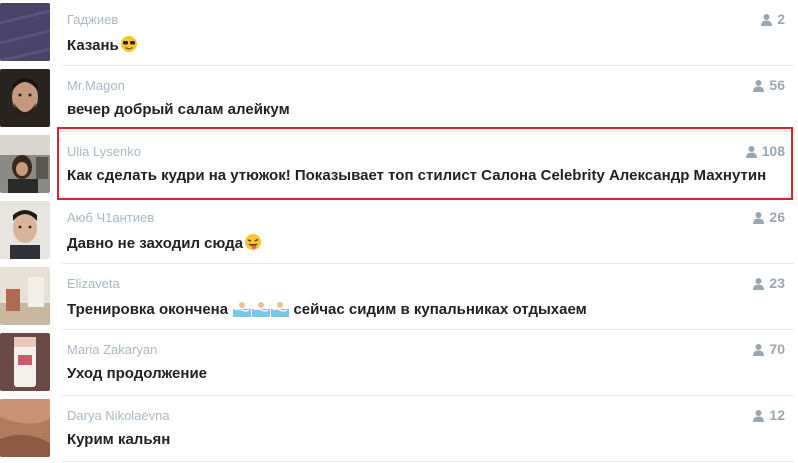 This screenshot has height=463, width=798. What do you see at coordinates (164, 242) in the screenshot?
I see `stream-title: Давно не заходил сюда` at bounding box center [164, 242].